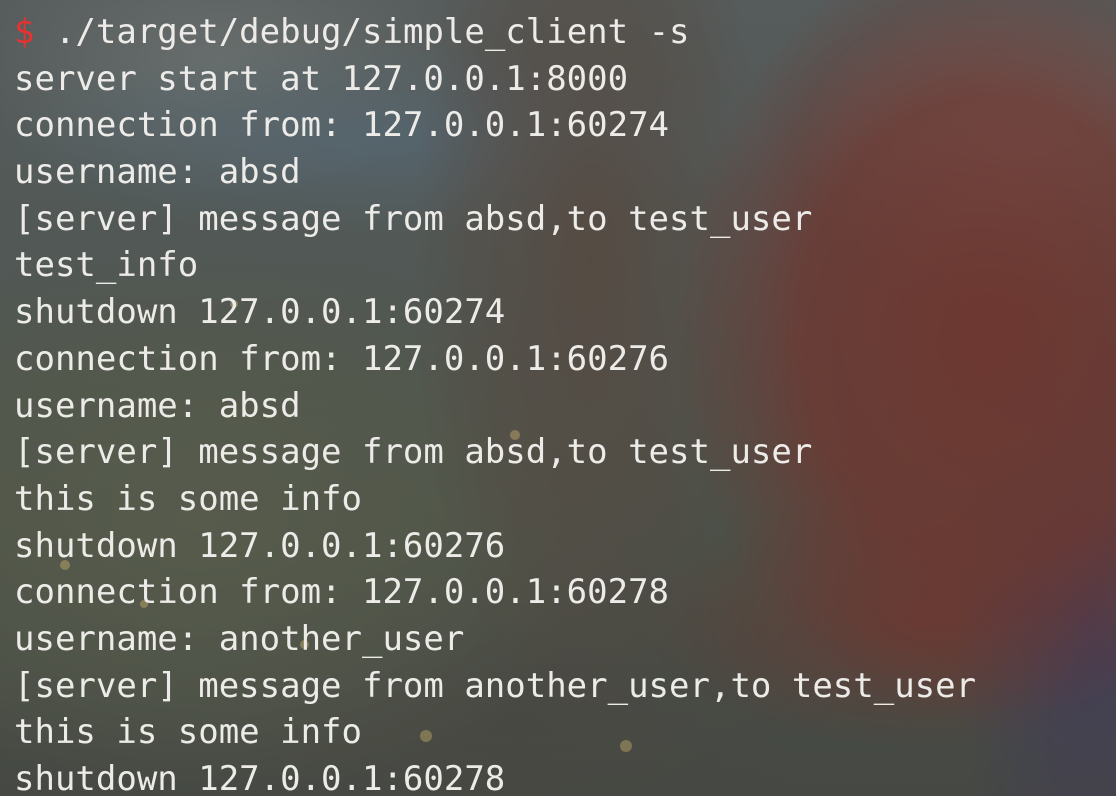 The image size is (1116, 796). What do you see at coordinates (321, 78) in the screenshot?
I see `output-line: server start at 127.0.0.1:8000` at bounding box center [321, 78].